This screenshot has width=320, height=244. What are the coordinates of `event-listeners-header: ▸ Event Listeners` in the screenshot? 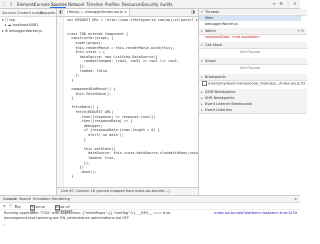 It's located at (253, 110).